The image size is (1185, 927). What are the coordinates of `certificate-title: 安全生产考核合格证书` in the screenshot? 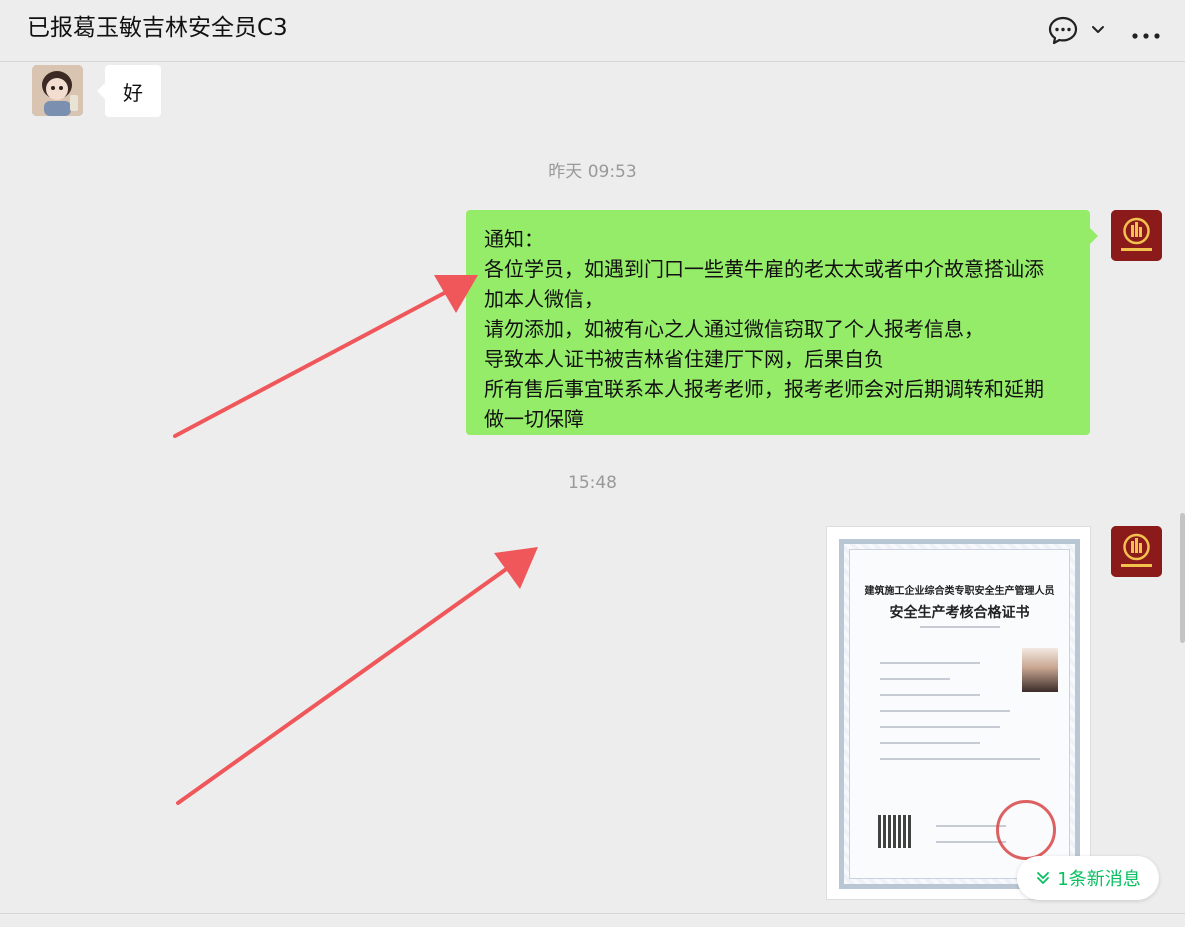 It's located at (959, 613).